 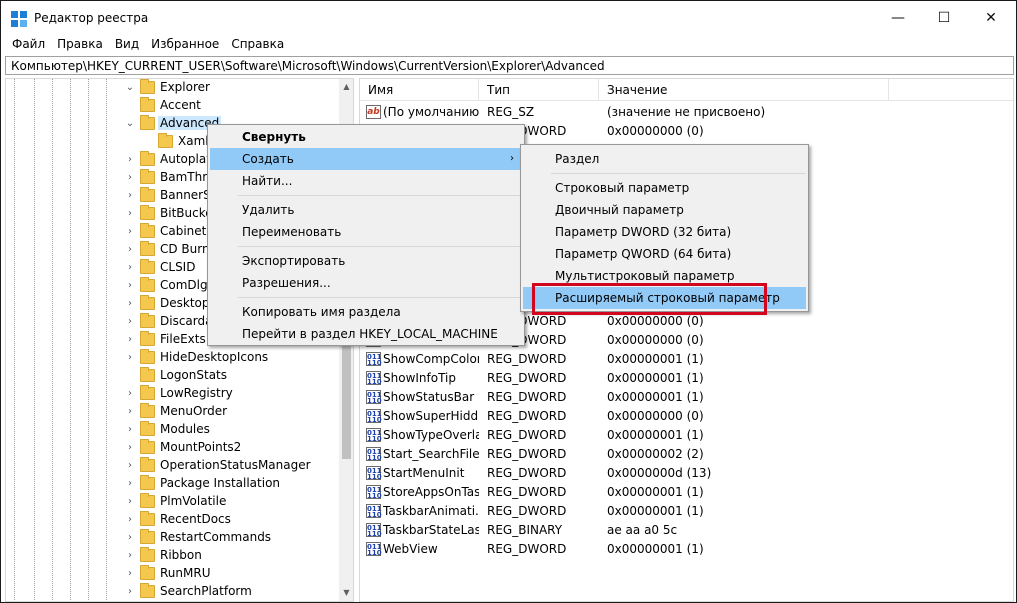 What do you see at coordinates (991, 18) in the screenshot?
I see `close-button: ✕` at bounding box center [991, 18].